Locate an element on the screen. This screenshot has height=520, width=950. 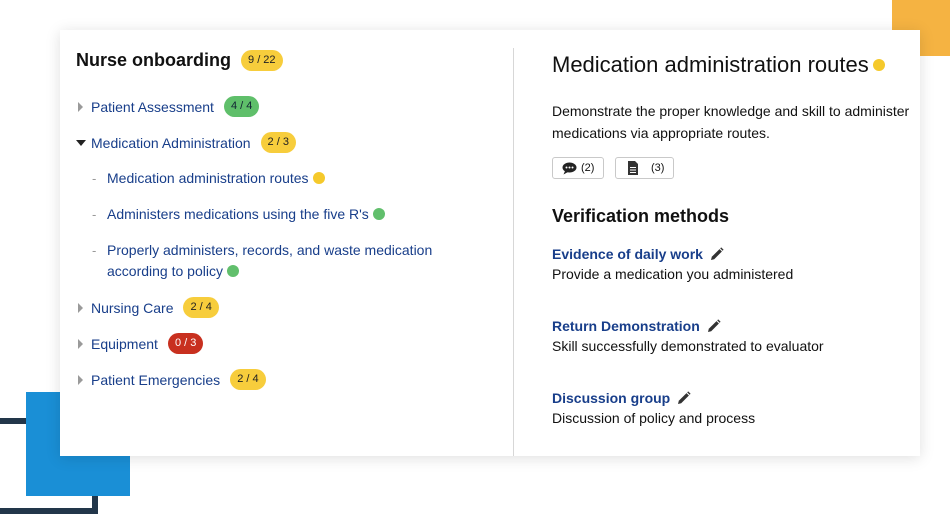
progress-badge: 2 / 3 is located at coordinates (278, 142).